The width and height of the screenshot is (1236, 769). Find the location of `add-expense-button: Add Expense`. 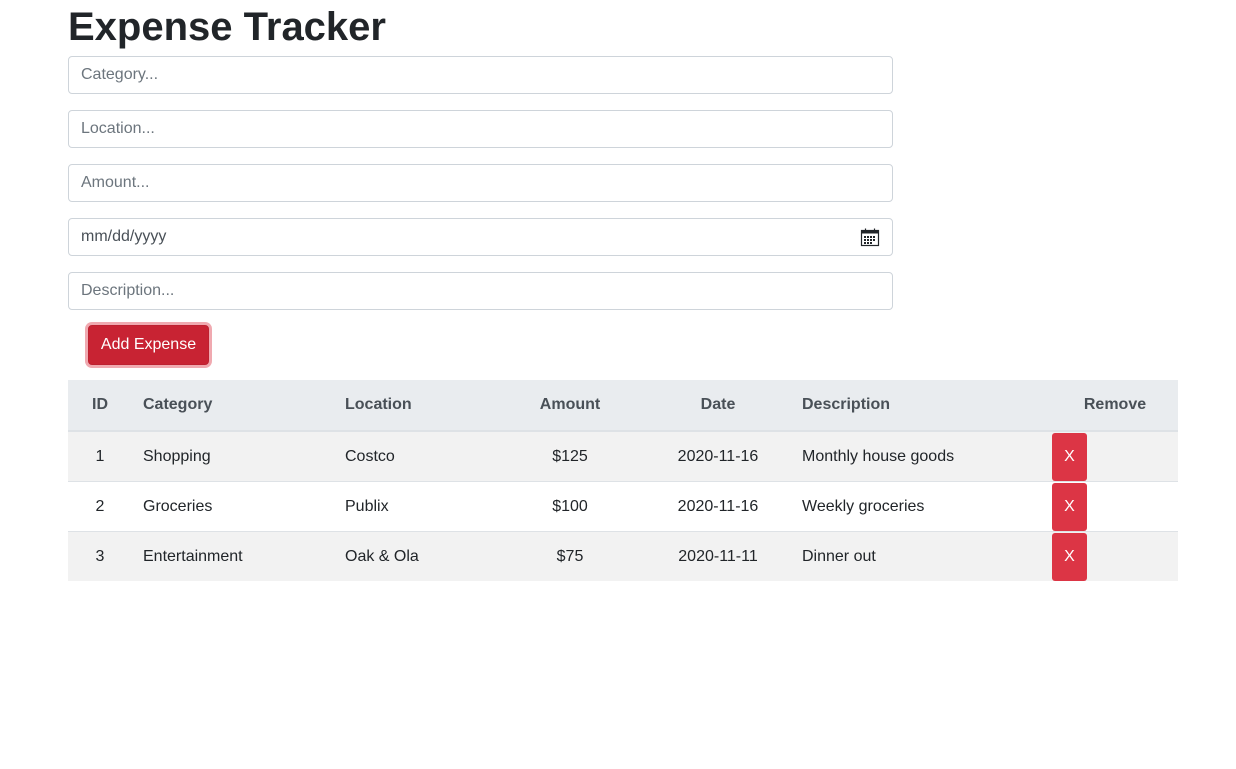

add-expense-button: Add Expense is located at coordinates (148, 345).